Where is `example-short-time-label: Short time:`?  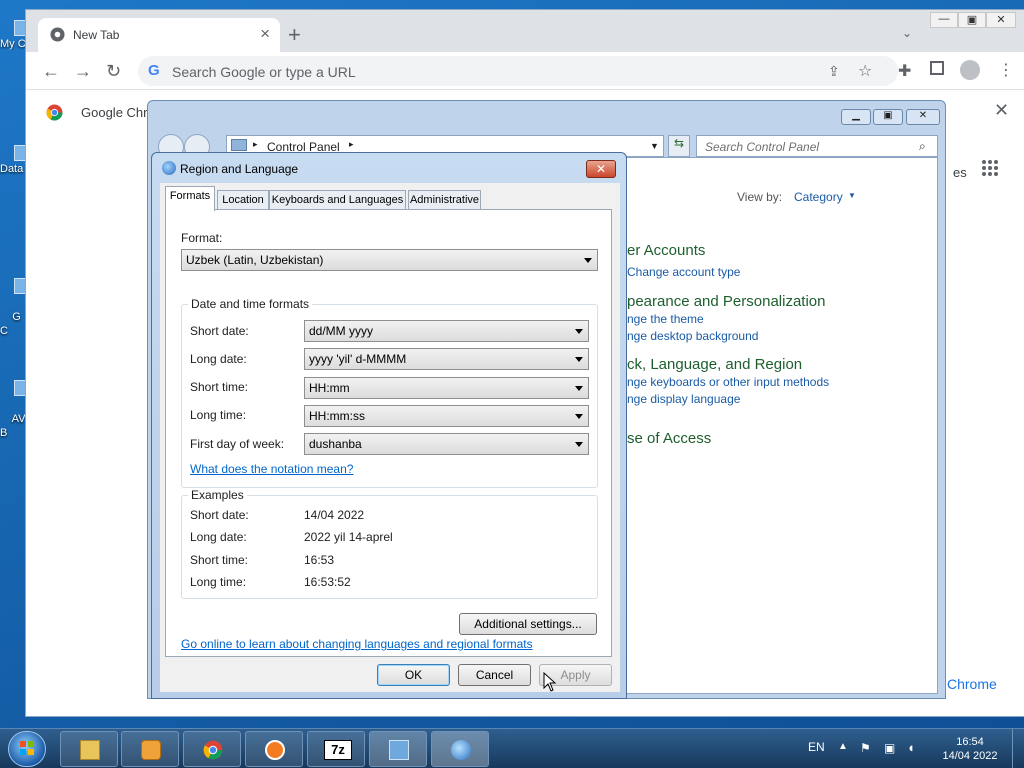 example-short-time-label: Short time: is located at coordinates (219, 560).